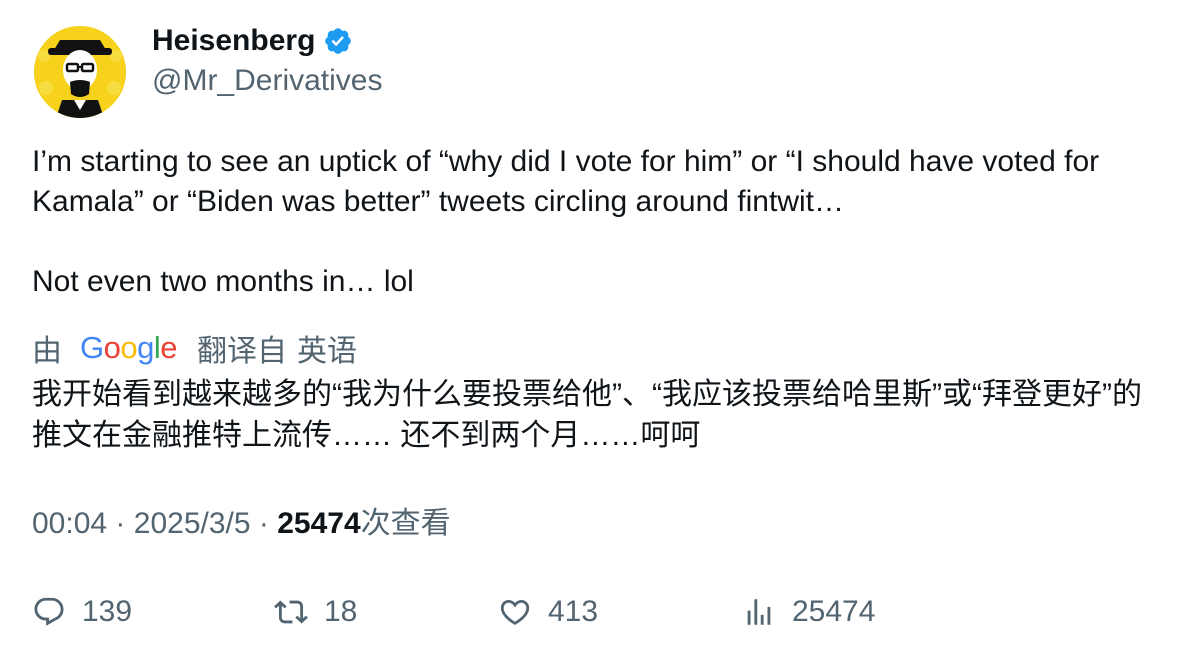 This screenshot has width=1196, height=658. What do you see at coordinates (341, 611) in the screenshot?
I see `retweet-count: 18` at bounding box center [341, 611].